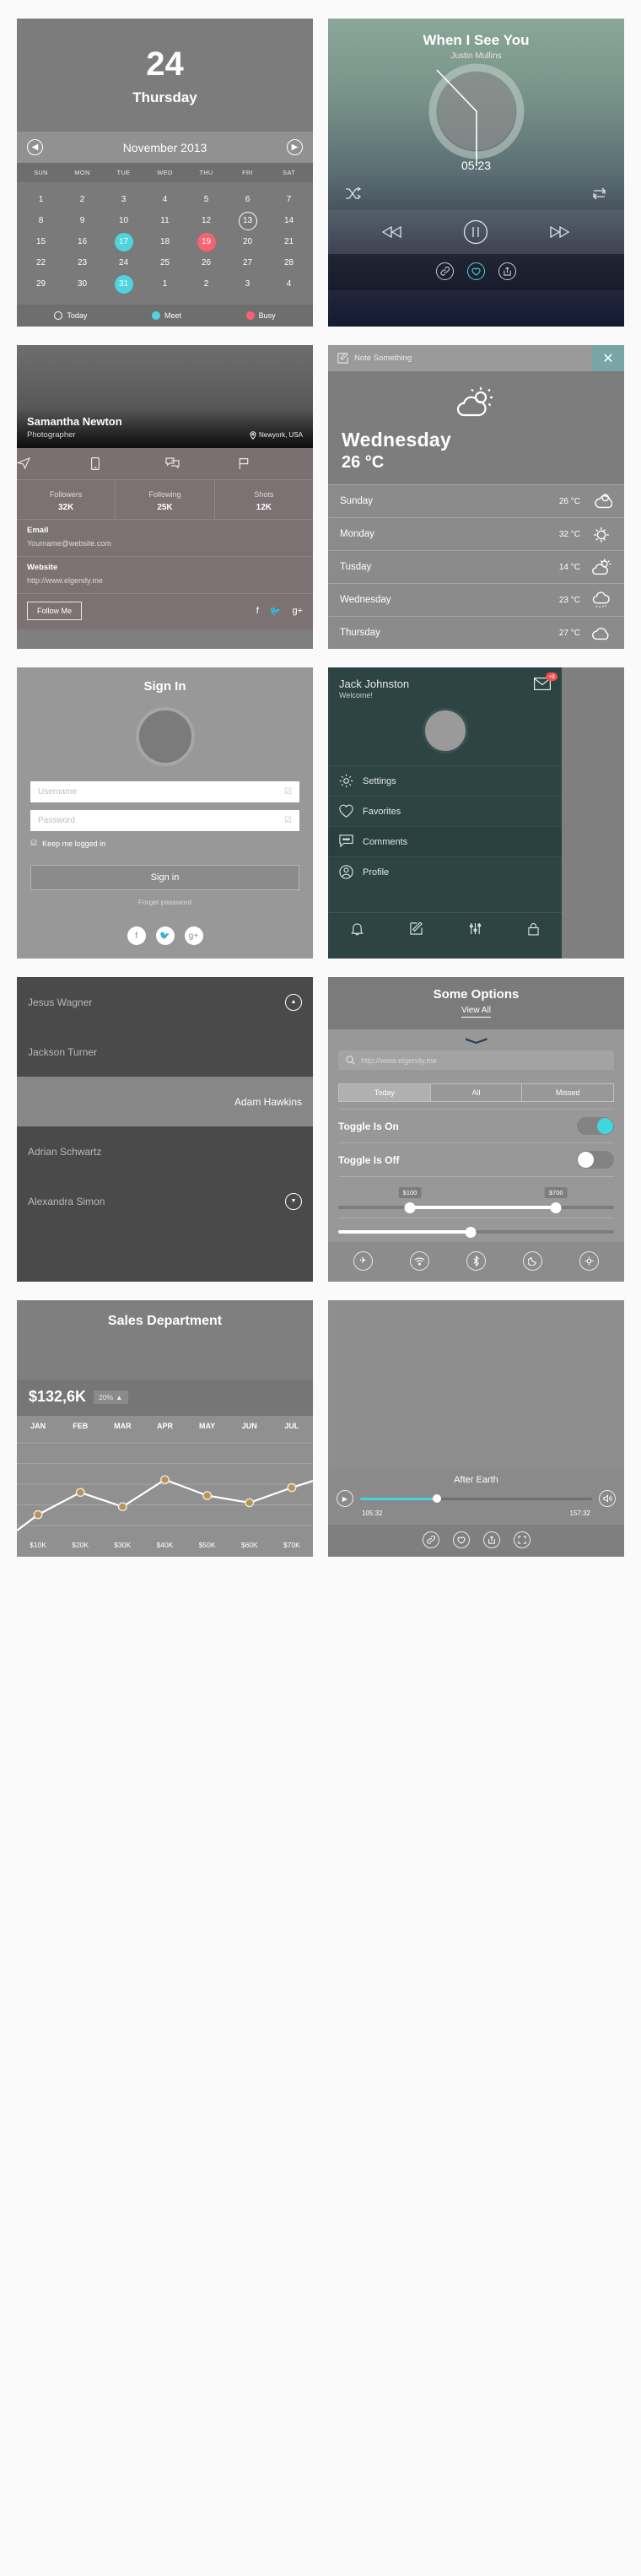 The height and width of the screenshot is (2576, 641). What do you see at coordinates (207, 220) in the screenshot?
I see `calendar-day-cell: 12` at bounding box center [207, 220].